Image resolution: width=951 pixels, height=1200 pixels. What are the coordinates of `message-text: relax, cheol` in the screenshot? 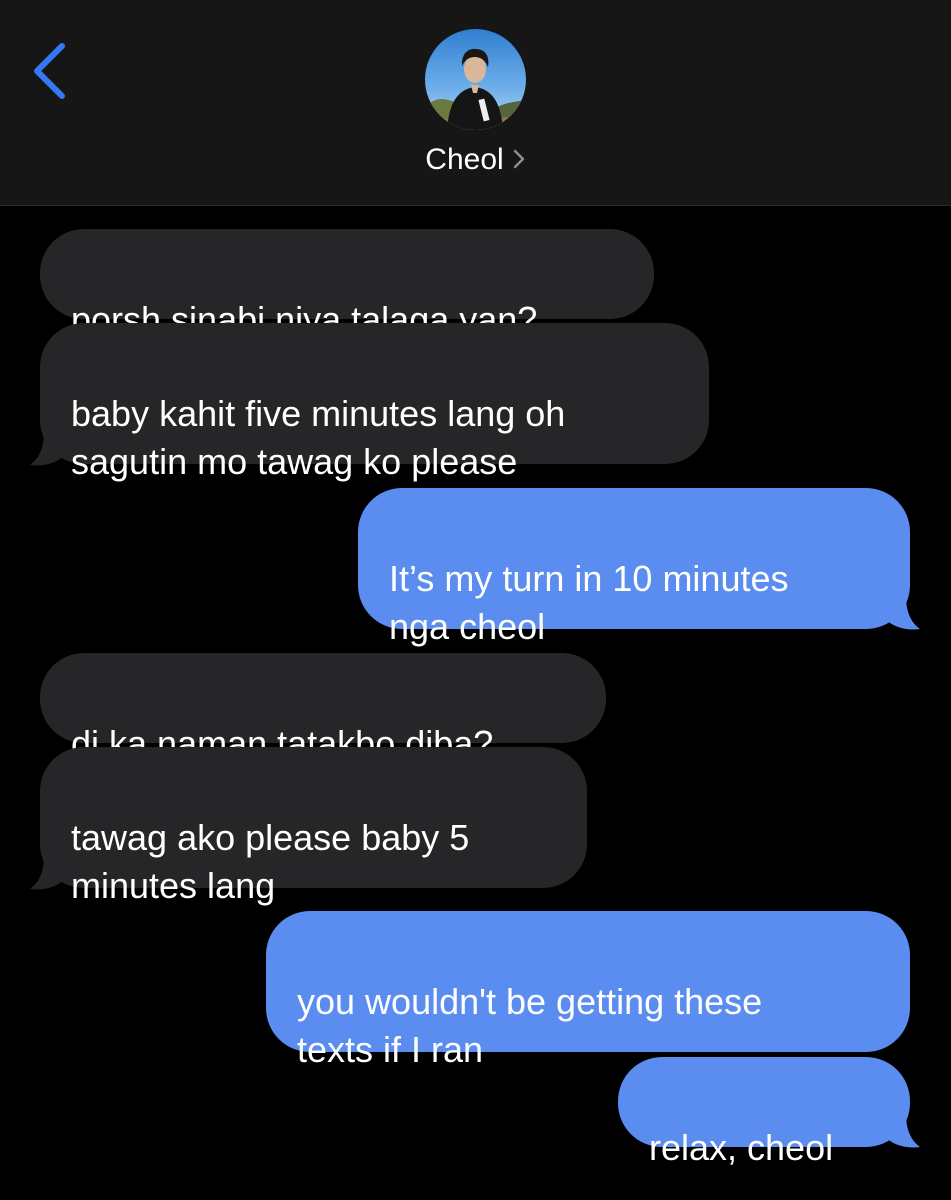 It's located at (741, 1147).